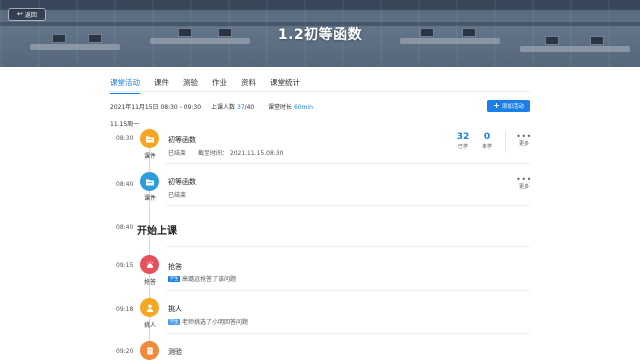 The width and height of the screenshot is (640, 360). I want to click on activity-detail-line: 学生 高璐远抢答了该问题, so click(202, 278).